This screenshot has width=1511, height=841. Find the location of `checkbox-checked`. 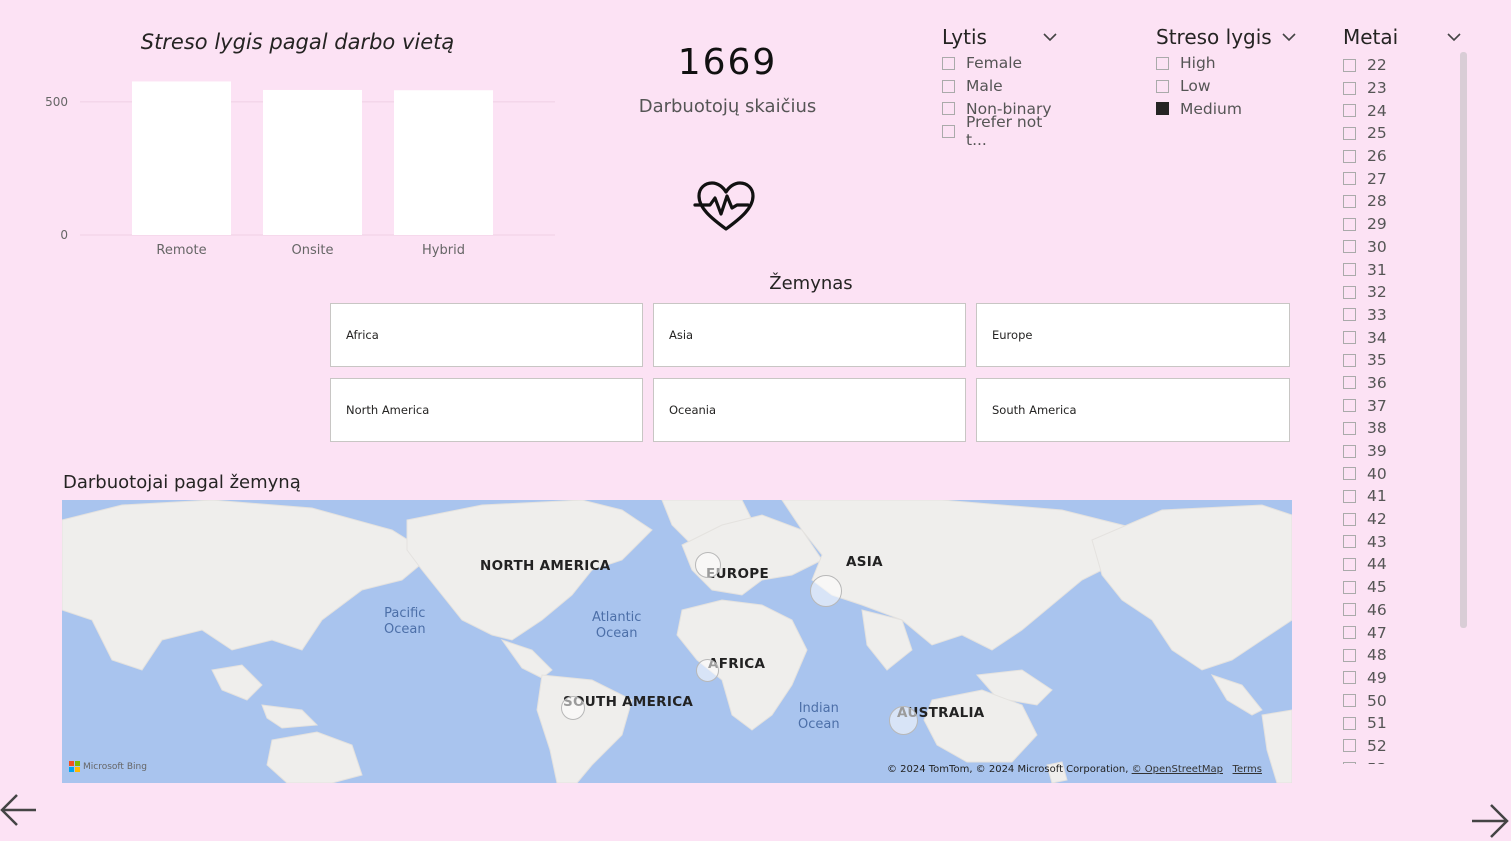

checkbox-checked is located at coordinates (1162, 109).